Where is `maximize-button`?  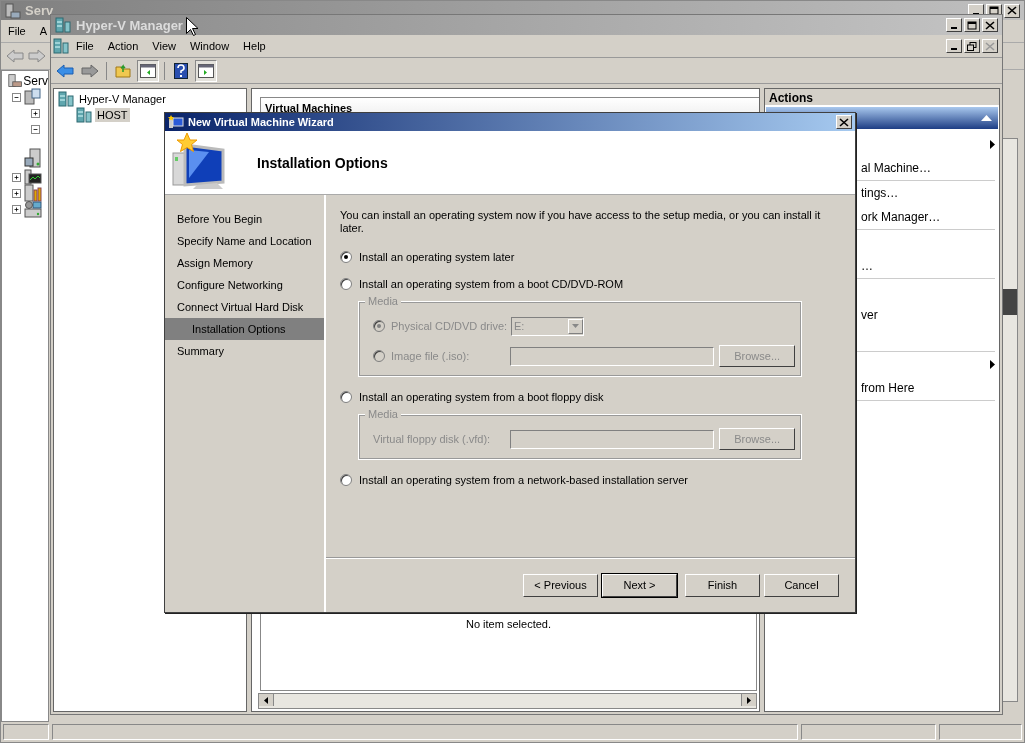
maximize-button is located at coordinates (972, 25).